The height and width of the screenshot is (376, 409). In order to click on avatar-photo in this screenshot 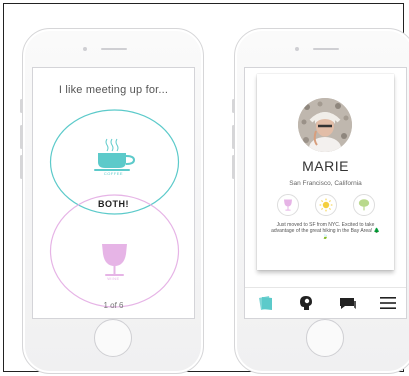, I will do `click(325, 125)`.